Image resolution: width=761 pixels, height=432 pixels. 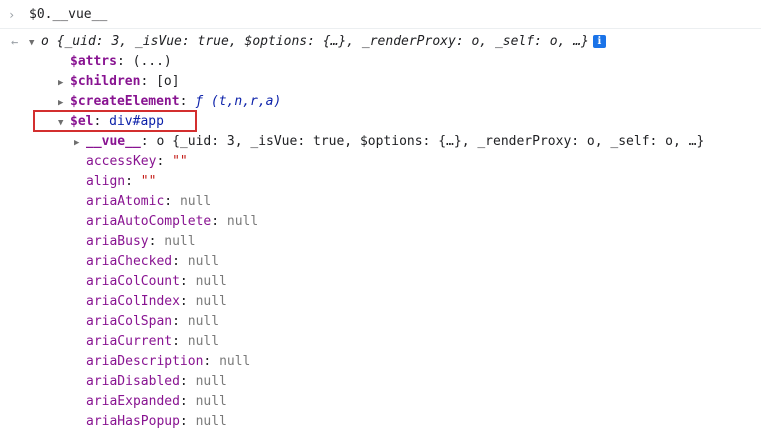 I want to click on property-row: ariaColCount: null, so click(x=156, y=282).